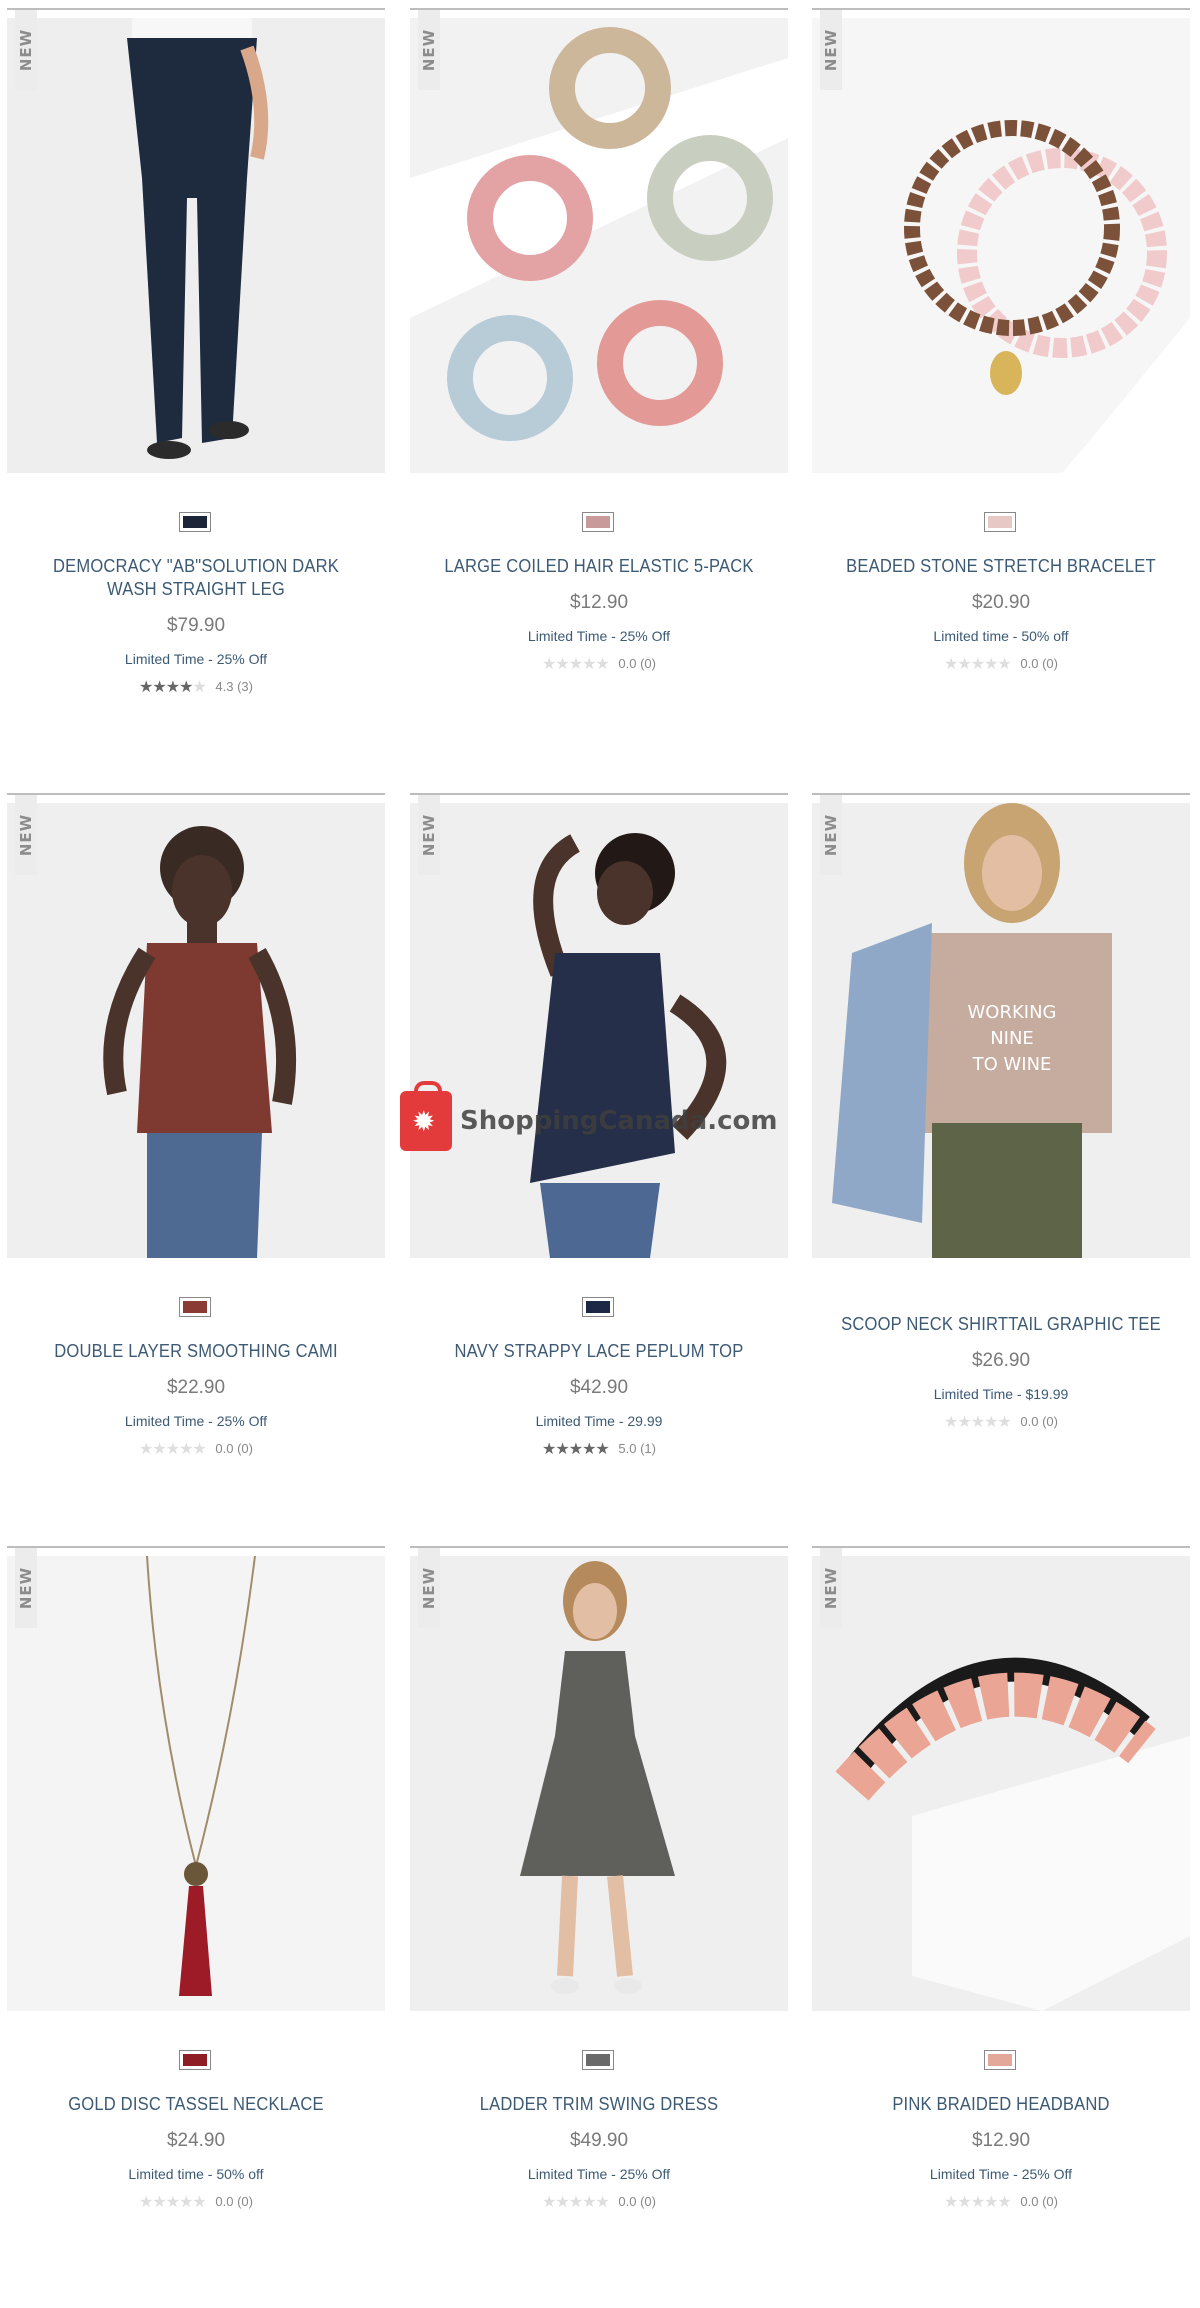 This screenshot has width=1200, height=2308. What do you see at coordinates (1001, 1030) in the screenshot?
I see `product-image: WORKING NINE TO WINE` at bounding box center [1001, 1030].